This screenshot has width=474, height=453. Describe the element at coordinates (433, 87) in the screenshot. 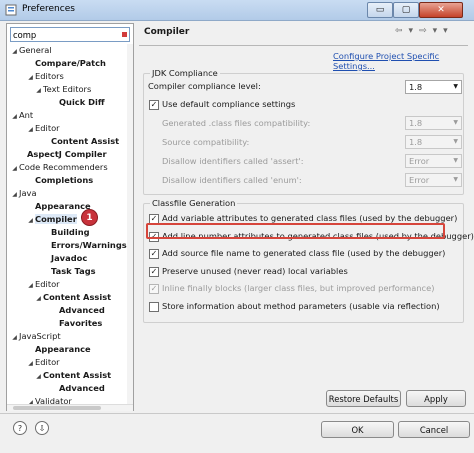

I see `compliance-level-select: 1.8 ▼` at that location.